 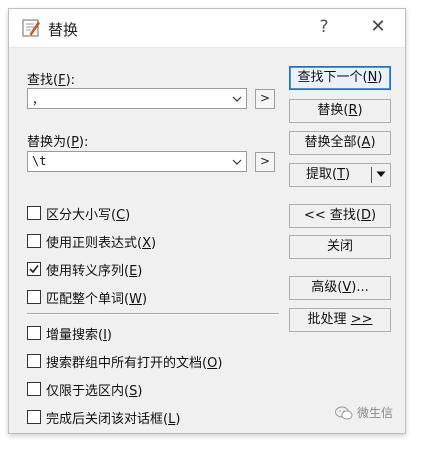 What do you see at coordinates (153, 314) in the screenshot?
I see `options-divider` at bounding box center [153, 314].